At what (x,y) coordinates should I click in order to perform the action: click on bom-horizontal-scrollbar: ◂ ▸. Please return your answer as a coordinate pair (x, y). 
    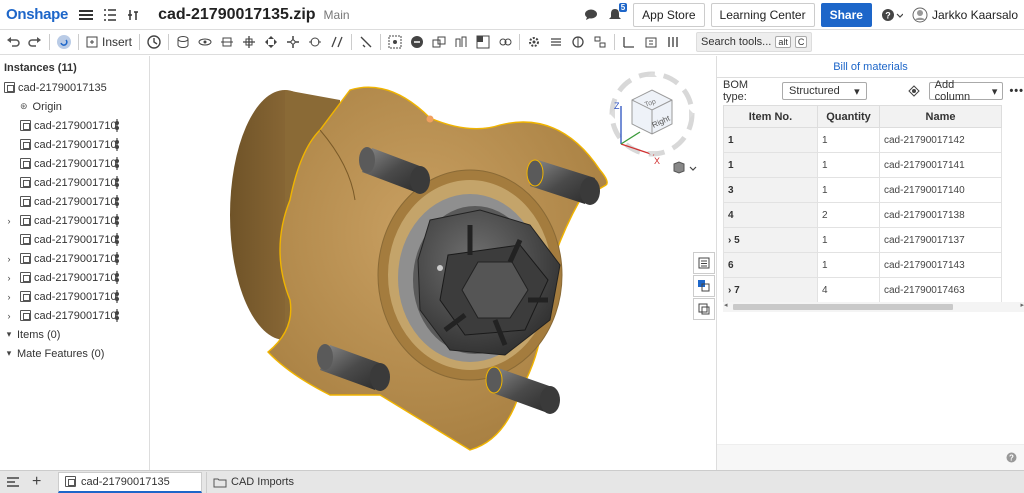
    Looking at the image, I should click on (873, 307).